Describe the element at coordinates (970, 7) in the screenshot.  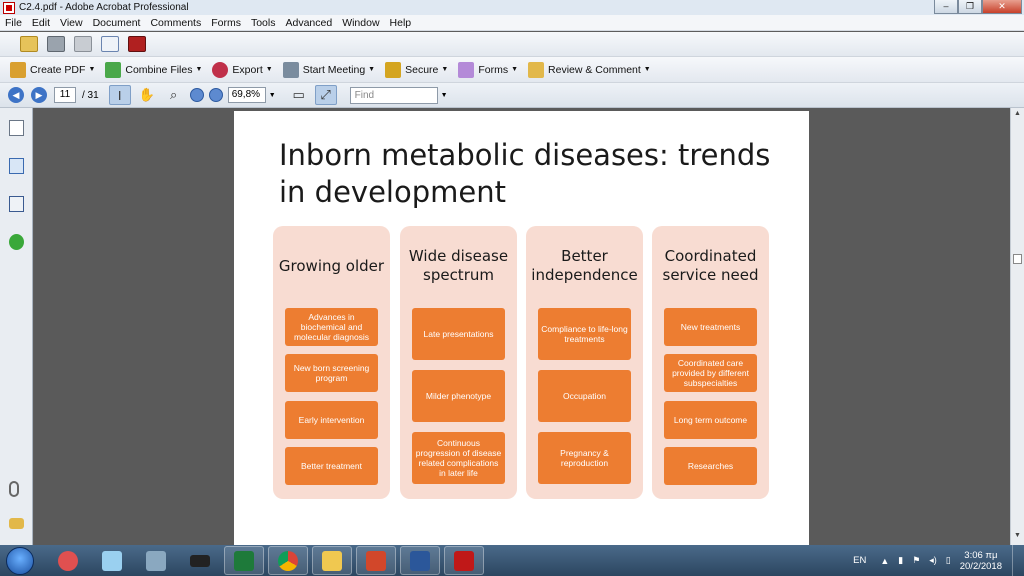
I see `restore-button: ❐` at that location.